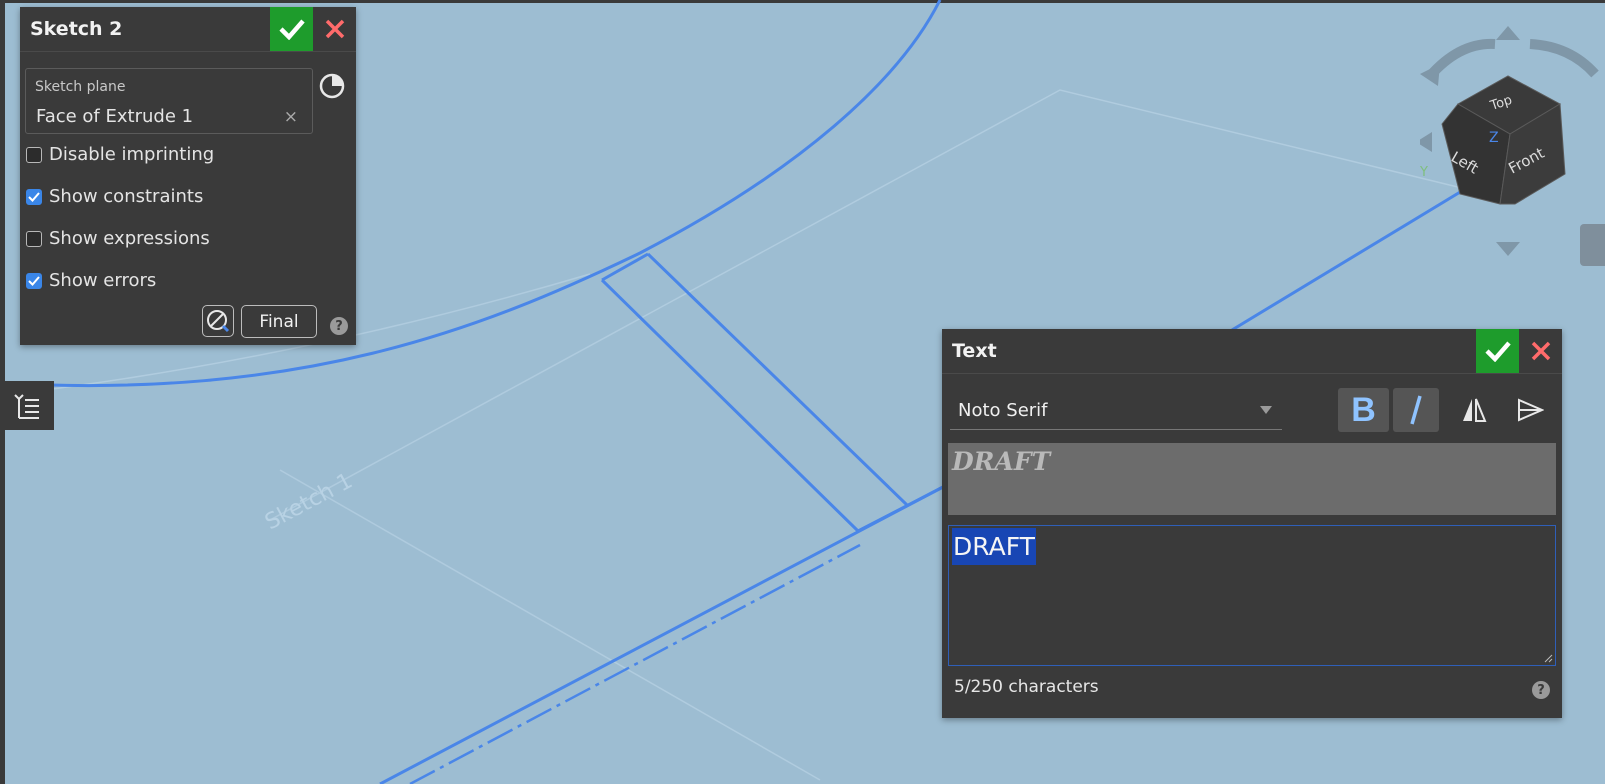 This screenshot has width=1605, height=784. I want to click on feature-list-button, so click(27, 405).